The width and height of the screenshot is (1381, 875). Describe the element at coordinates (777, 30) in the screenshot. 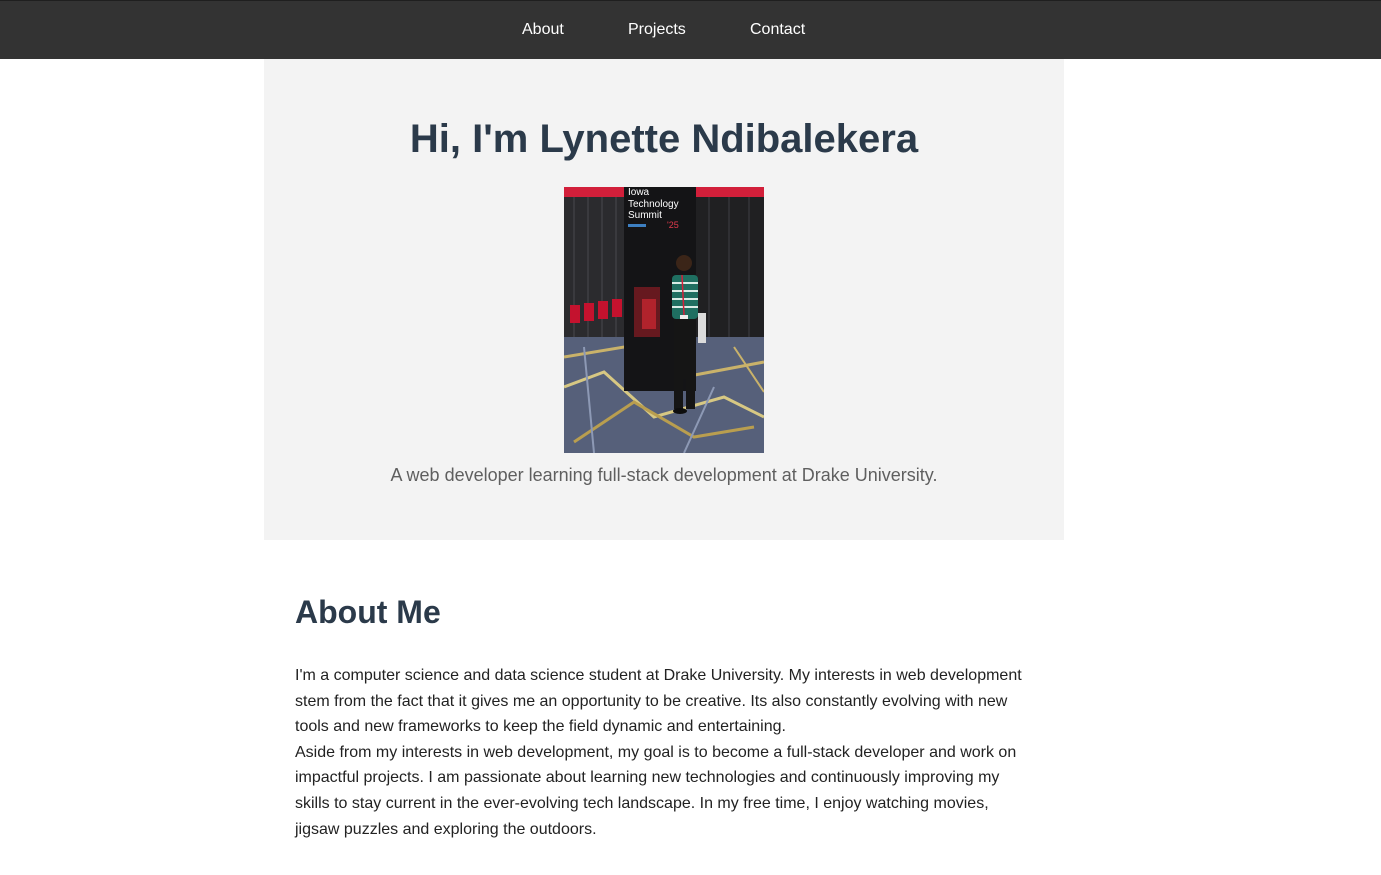

I see `nav-link-contact: Contact` at that location.